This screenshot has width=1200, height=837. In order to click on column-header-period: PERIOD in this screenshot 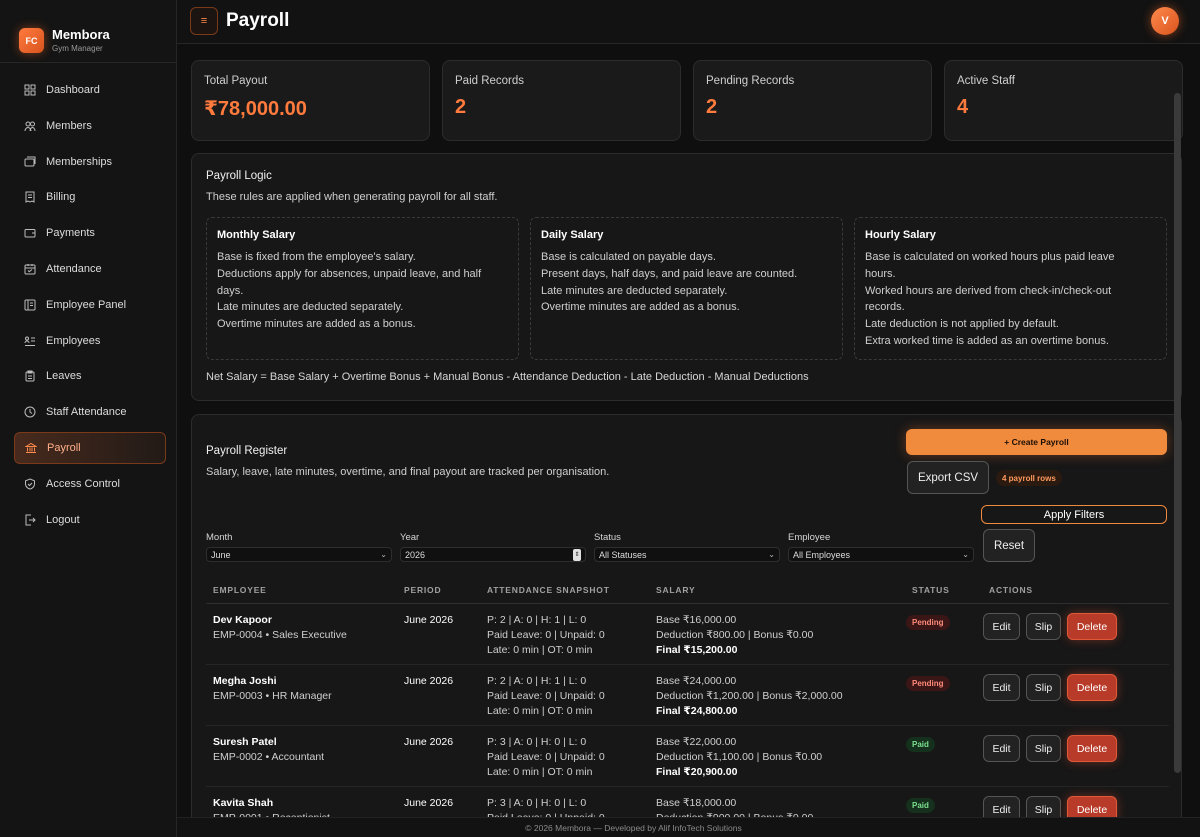, I will do `click(423, 590)`.